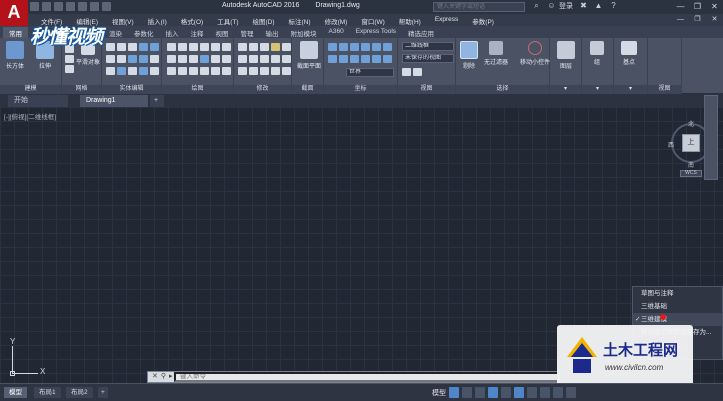 This screenshot has width=723, height=401. I want to click on no-filter-button: 无过滤器, so click(496, 53).